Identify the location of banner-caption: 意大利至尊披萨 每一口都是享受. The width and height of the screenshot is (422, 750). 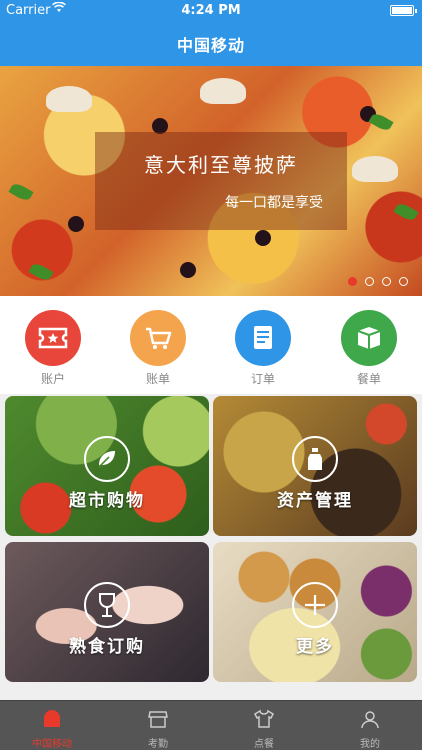
(221, 181).